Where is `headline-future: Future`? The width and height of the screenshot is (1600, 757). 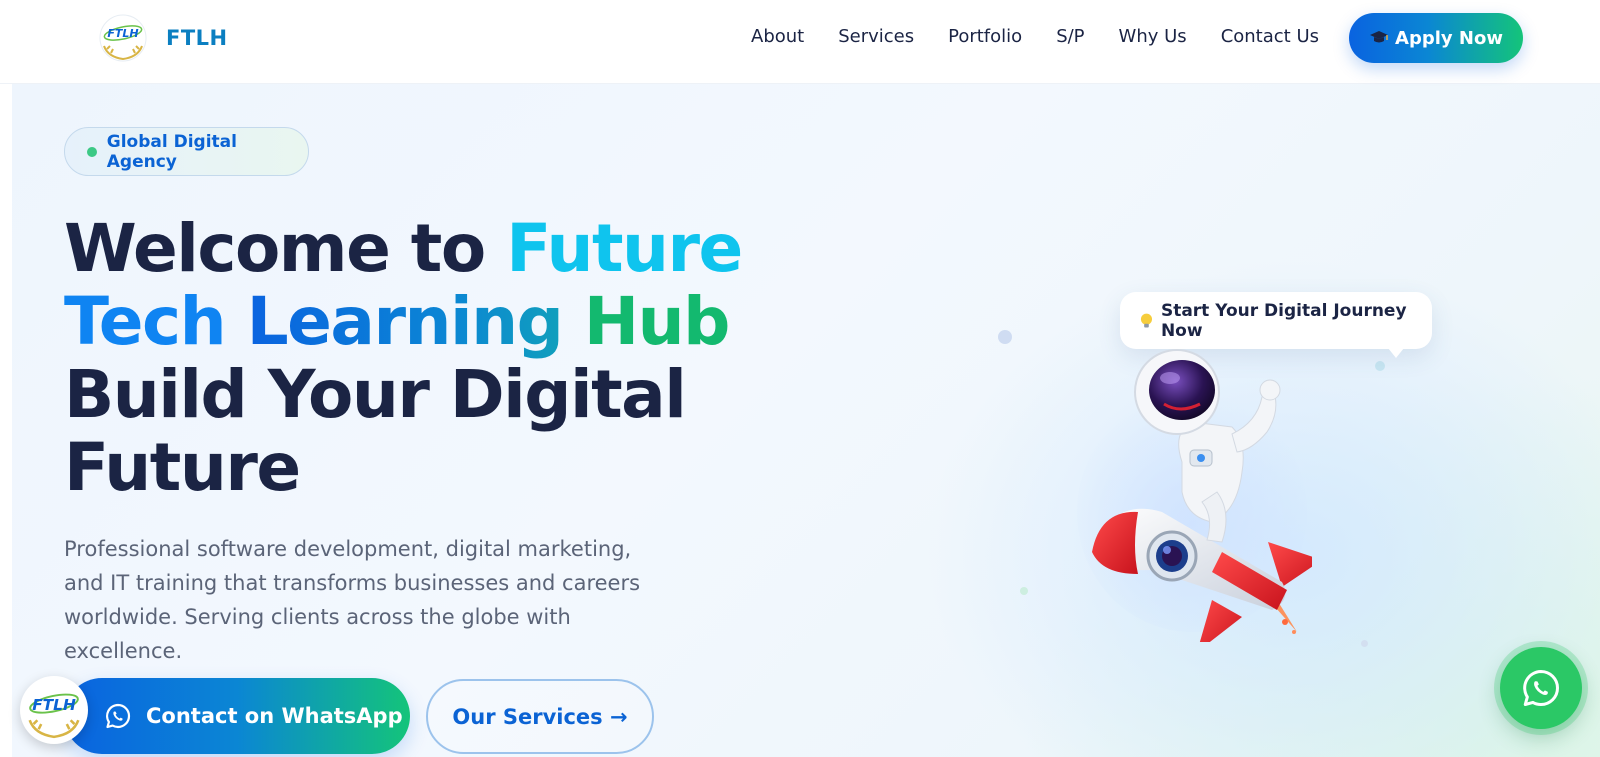
headline-future: Future is located at coordinates (624, 248).